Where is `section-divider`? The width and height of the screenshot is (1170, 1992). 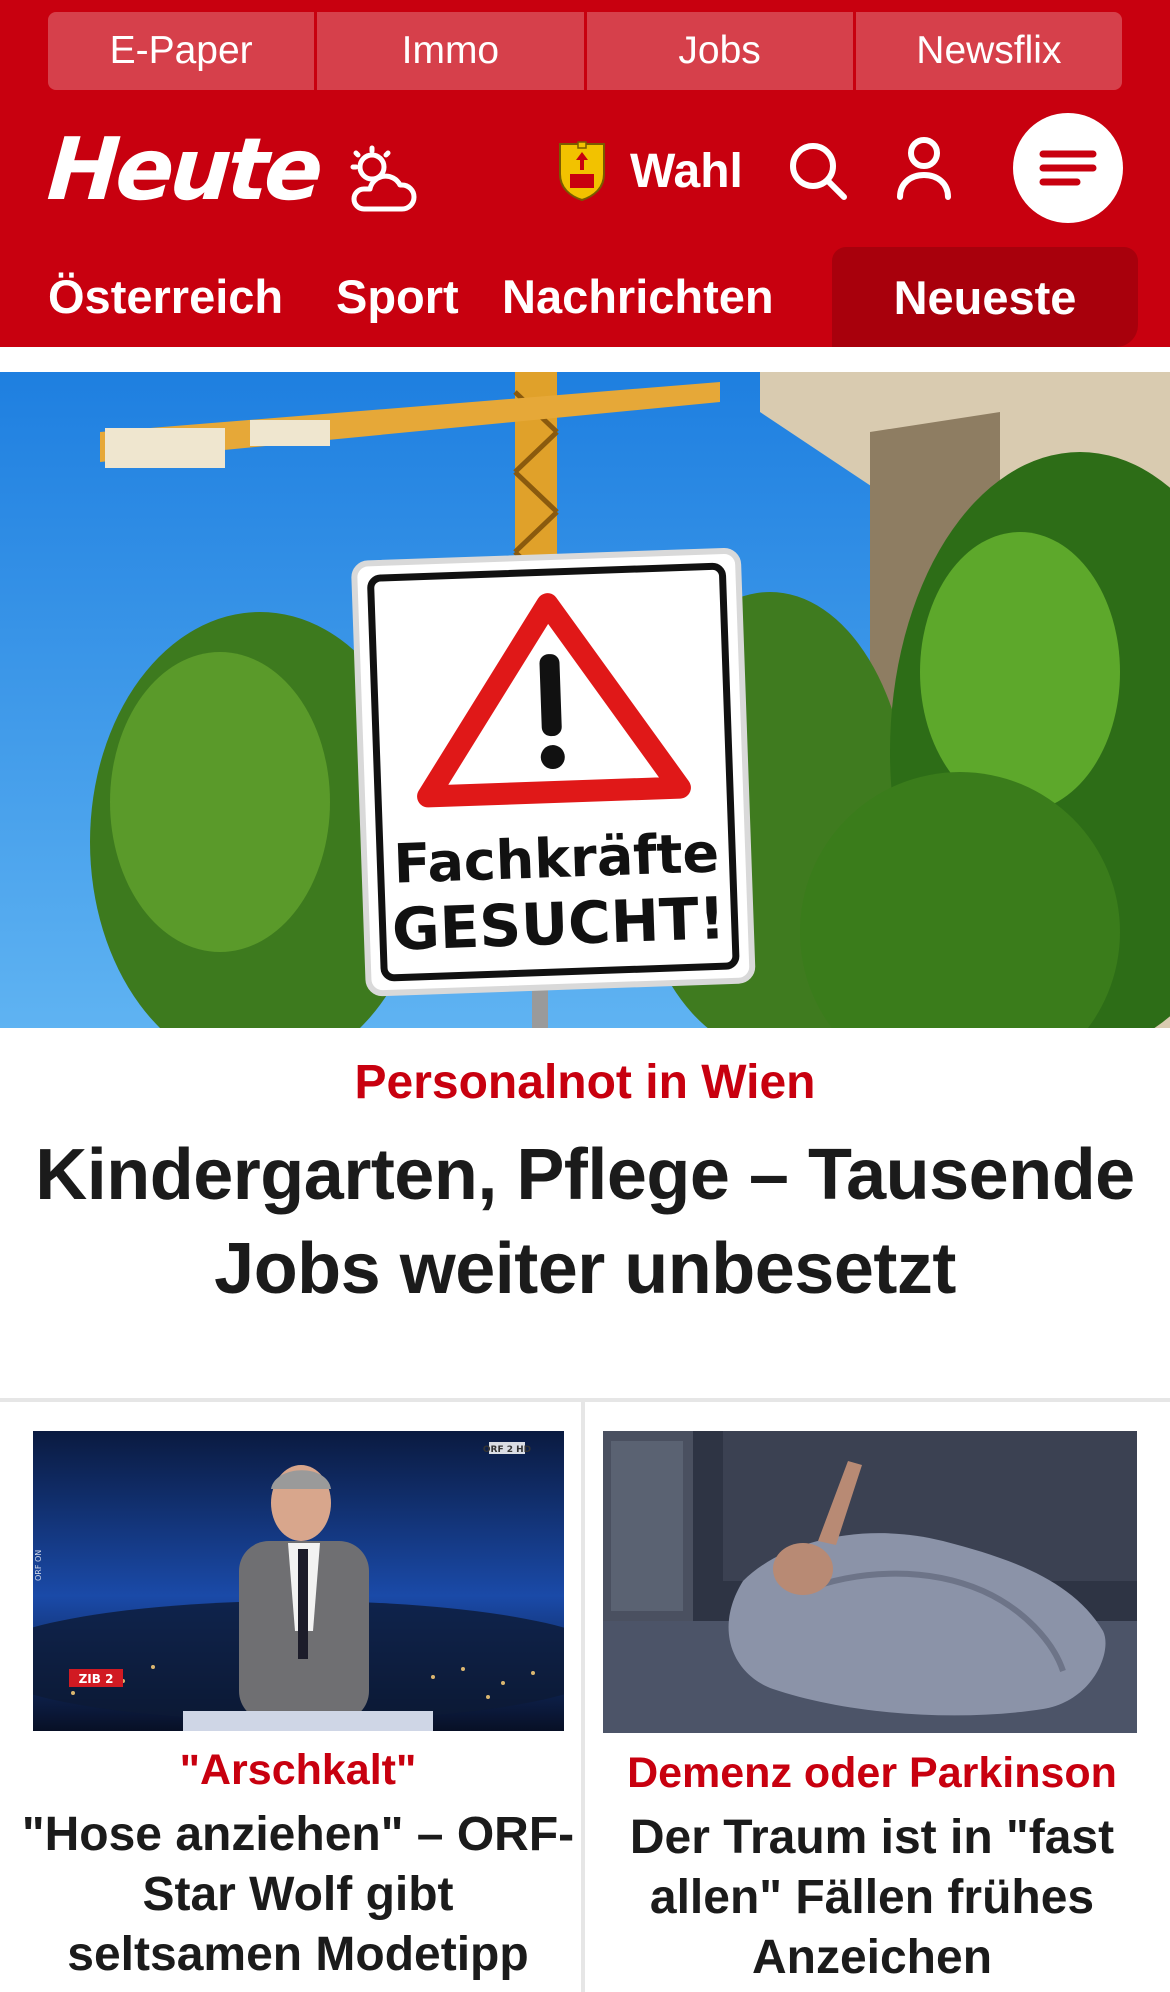
section-divider is located at coordinates (585, 1400).